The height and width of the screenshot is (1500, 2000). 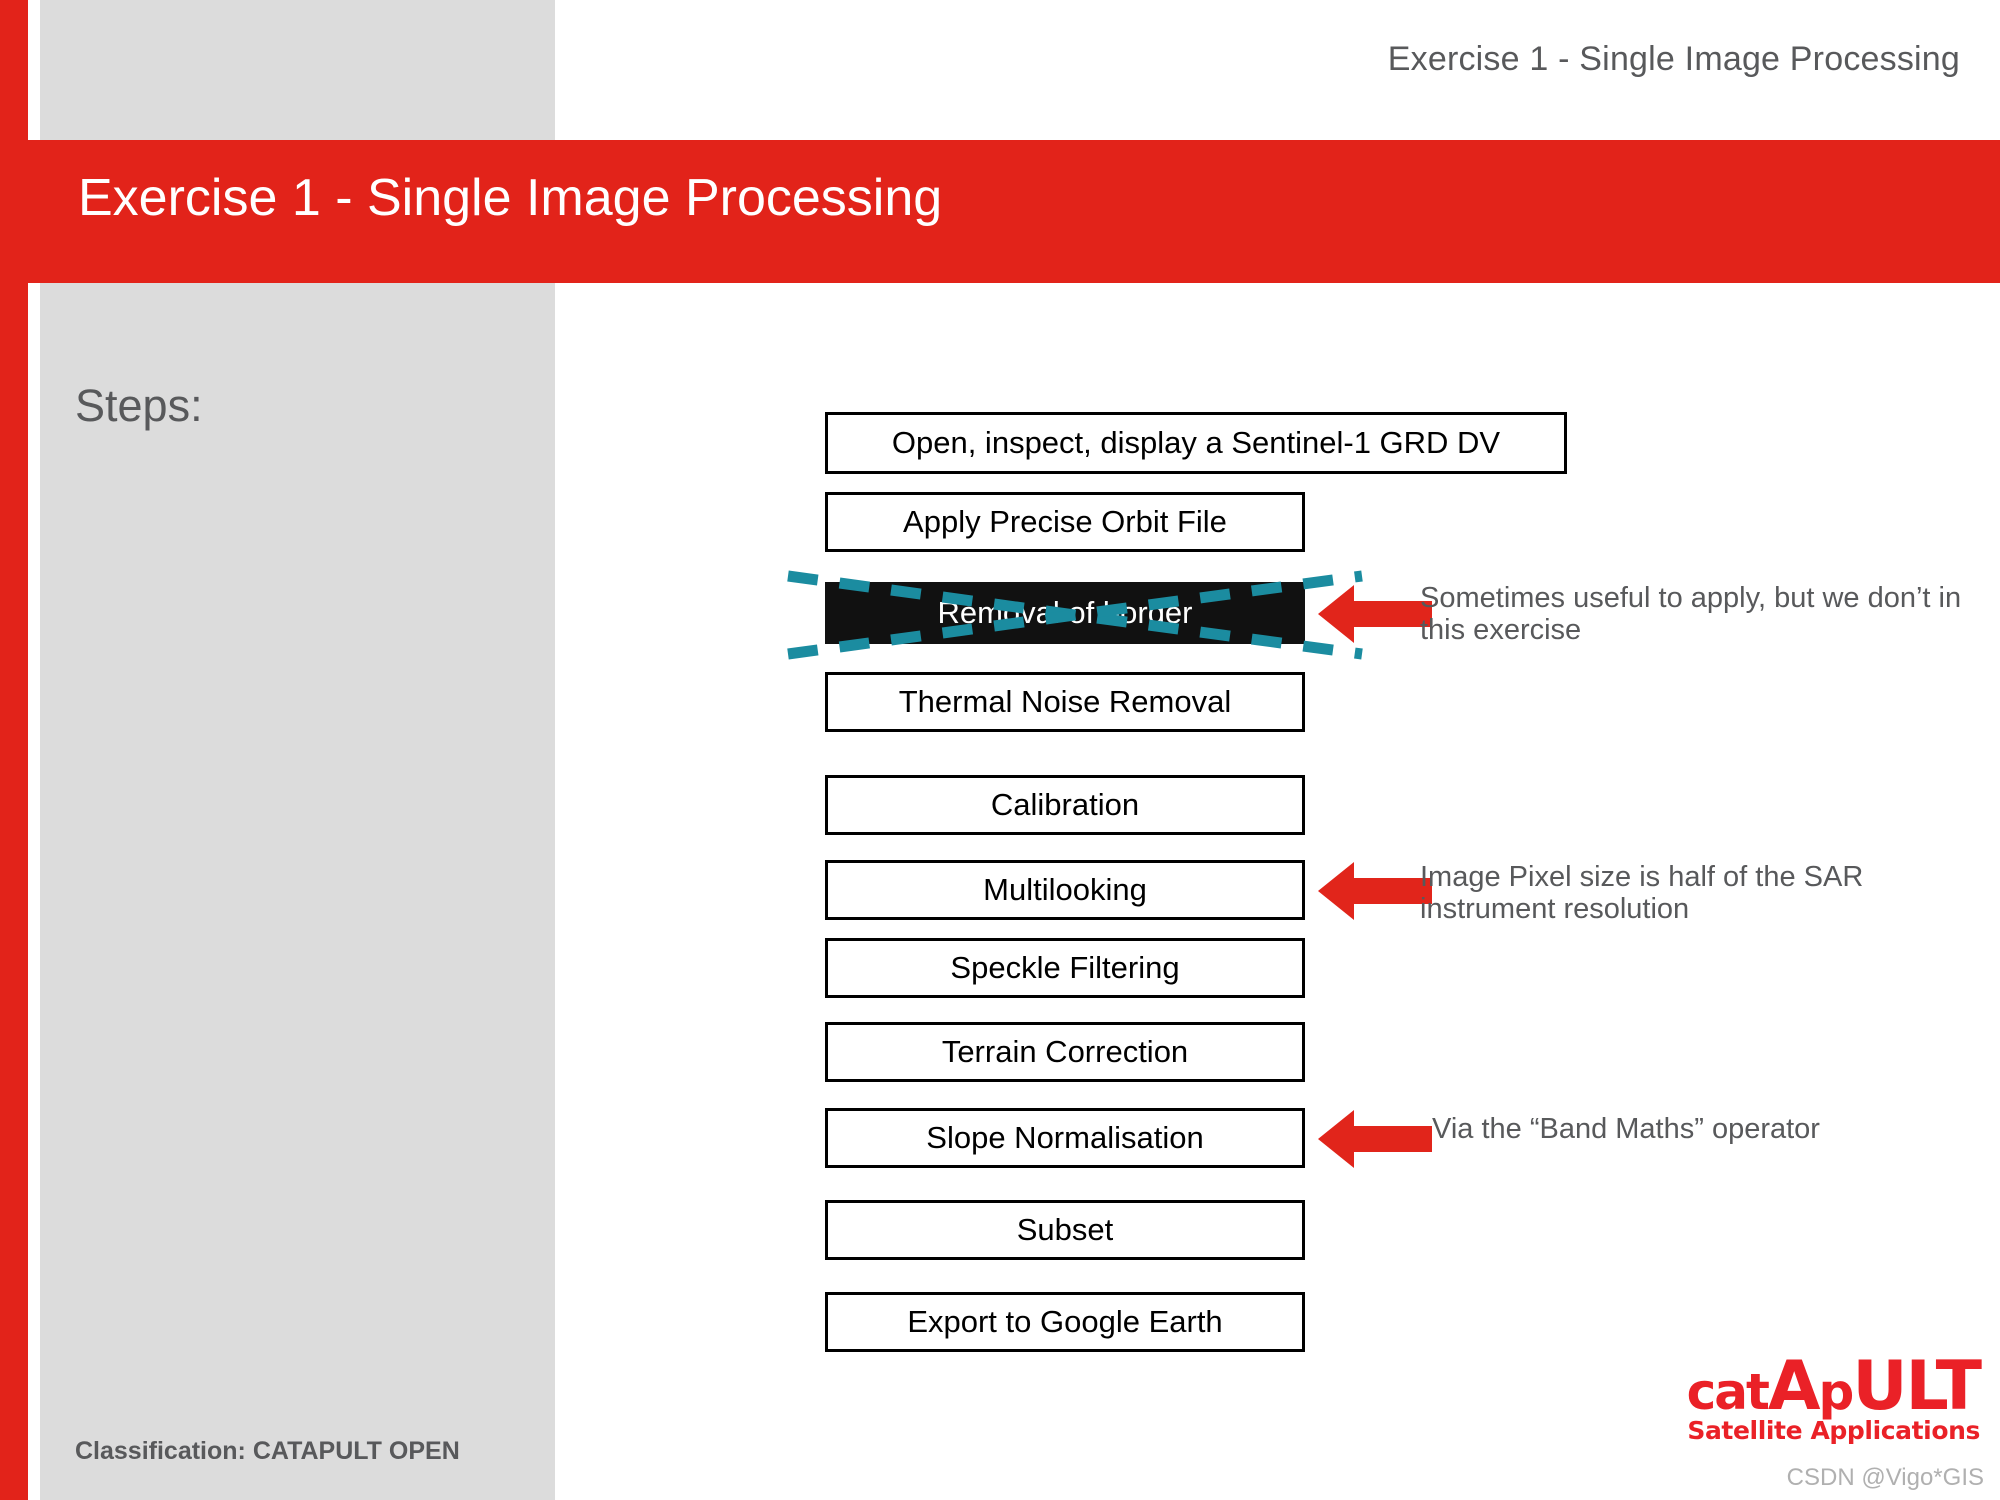 I want to click on callout-text-slope-normalisation: Via the “Band Maths” operator, so click(x=1716, y=1129).